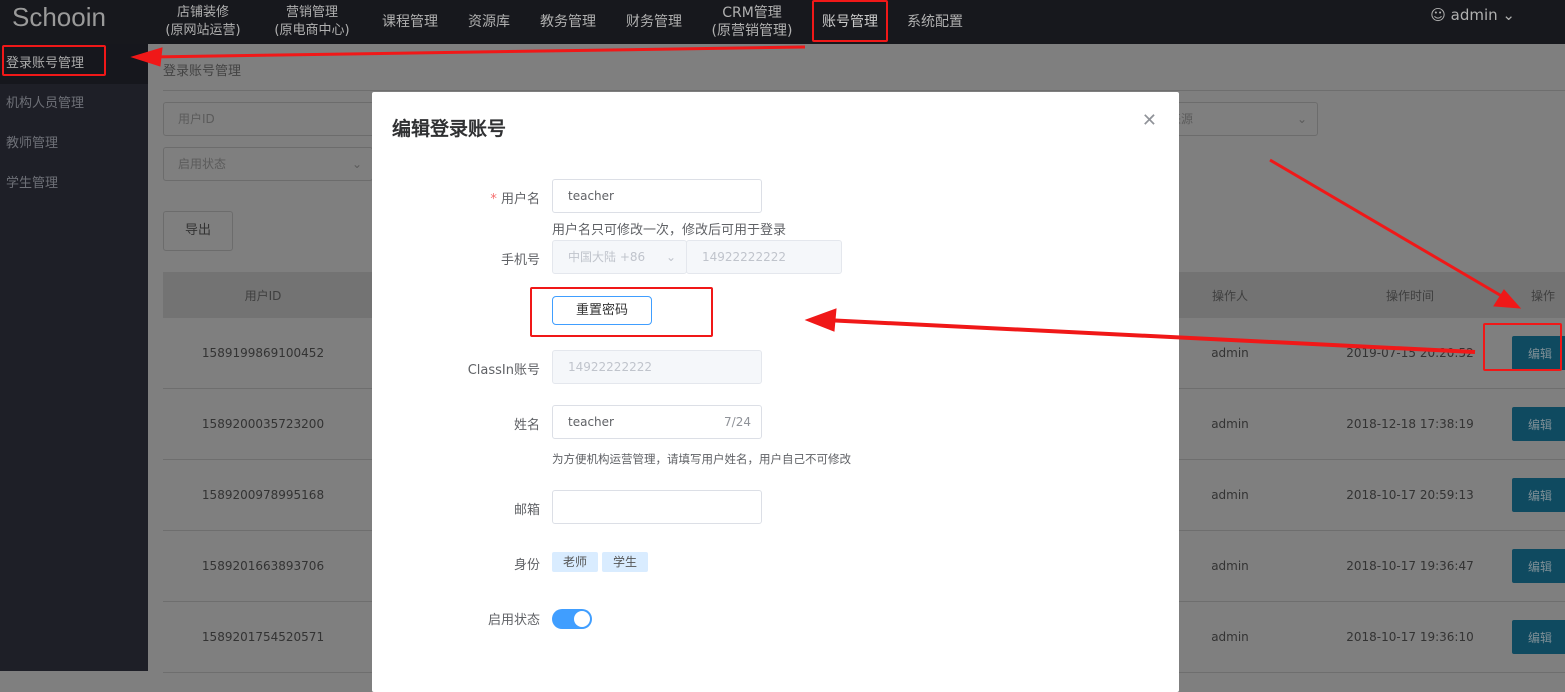  I want to click on nav-courses: 课程管理, so click(410, 22).